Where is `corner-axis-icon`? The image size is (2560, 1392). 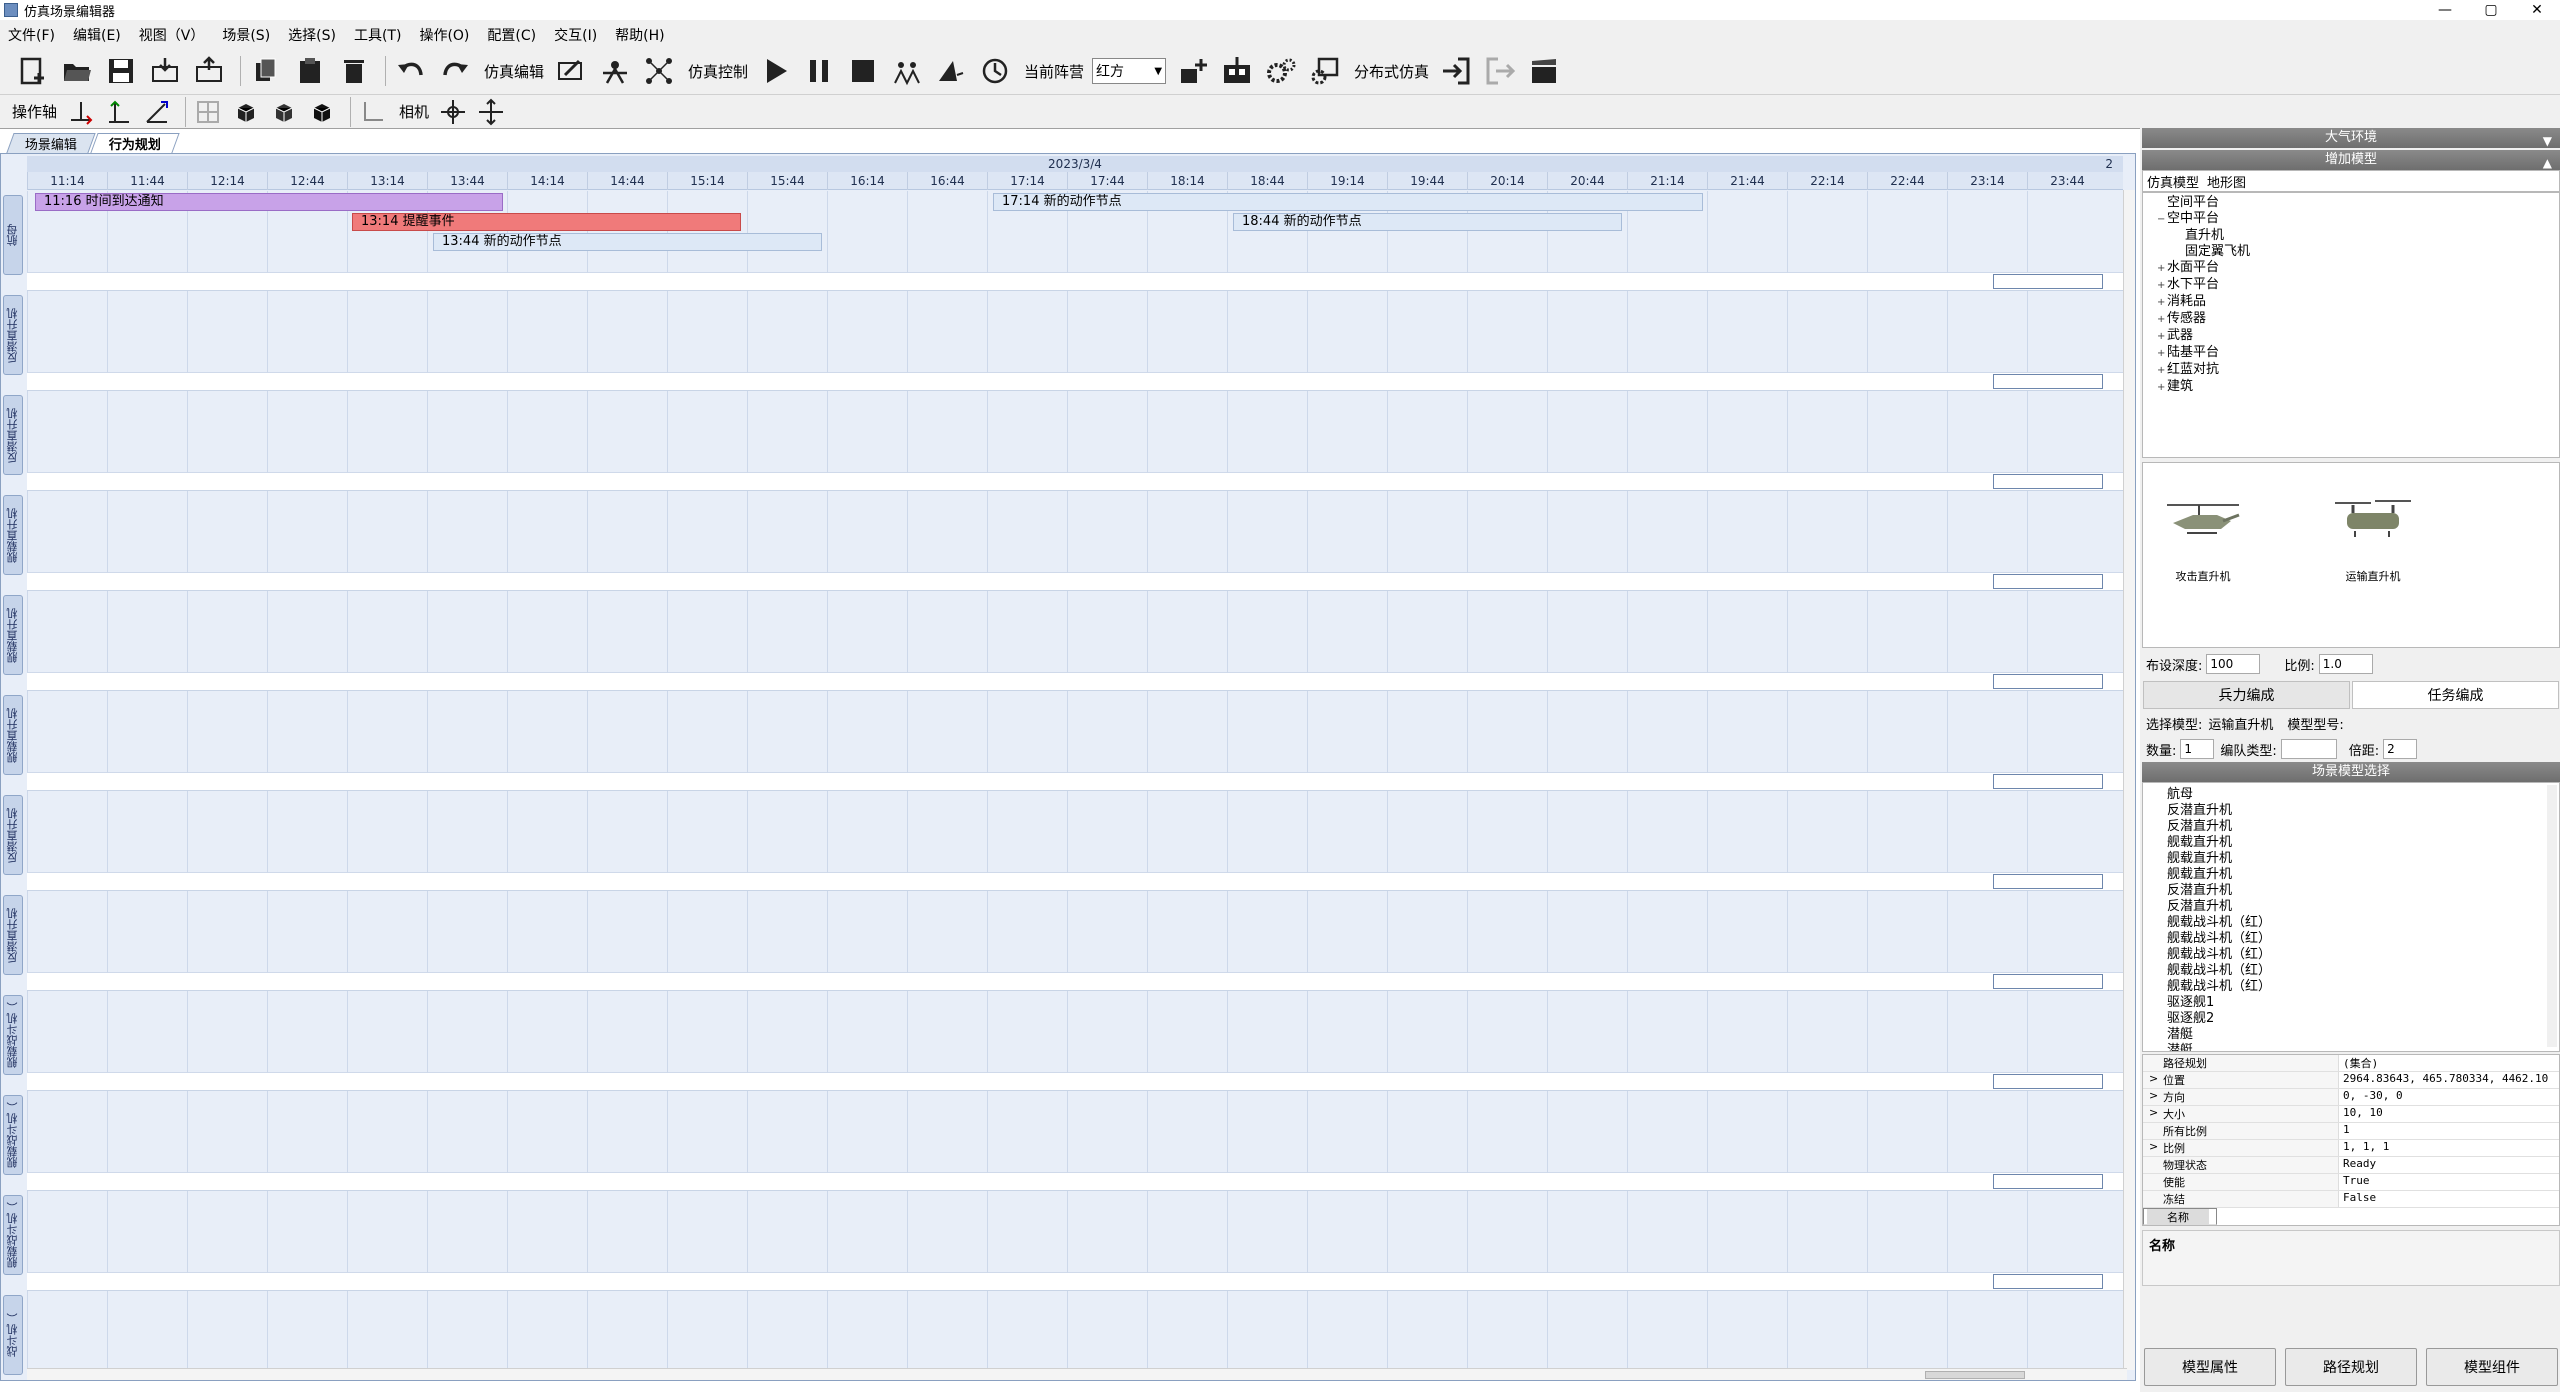
corner-axis-icon is located at coordinates (373, 112).